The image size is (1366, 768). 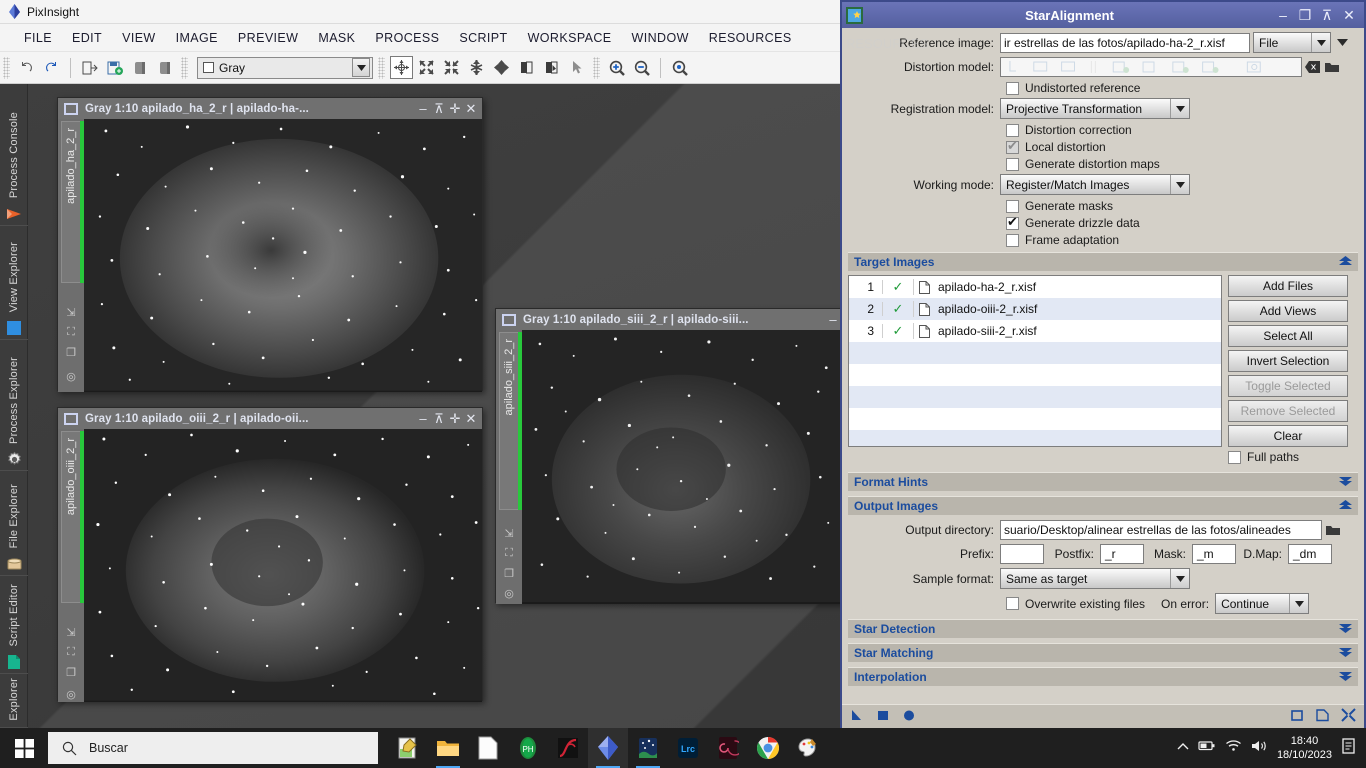 I want to click on undistorted-reference-row: Undistorted reference, so click(x=1182, y=88).